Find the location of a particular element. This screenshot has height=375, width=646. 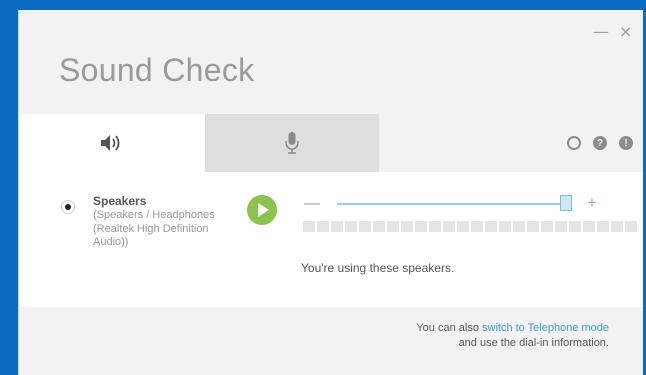

play-test-sound-button is located at coordinates (262, 210).